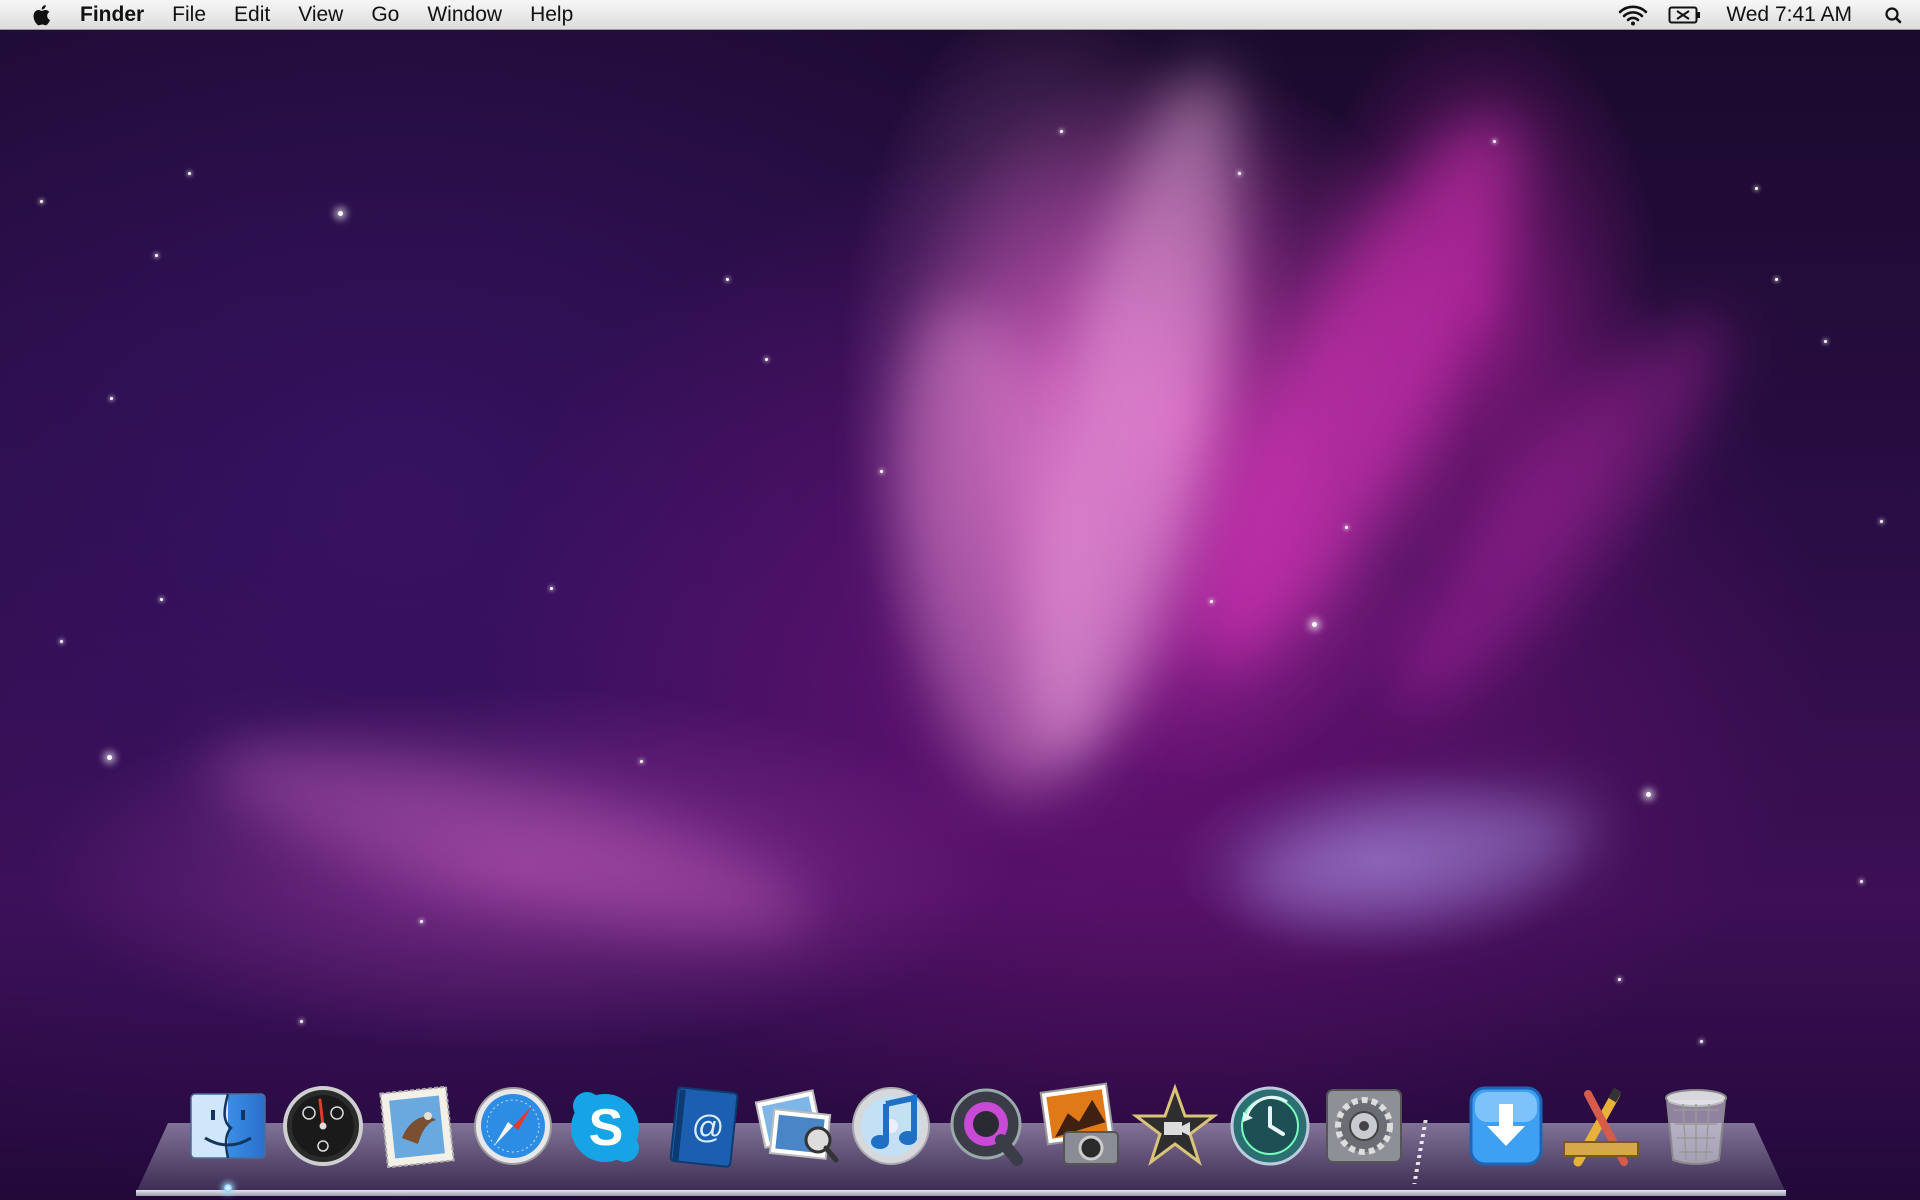  What do you see at coordinates (1893, 15) in the screenshot?
I see `spotlight-search-icon` at bounding box center [1893, 15].